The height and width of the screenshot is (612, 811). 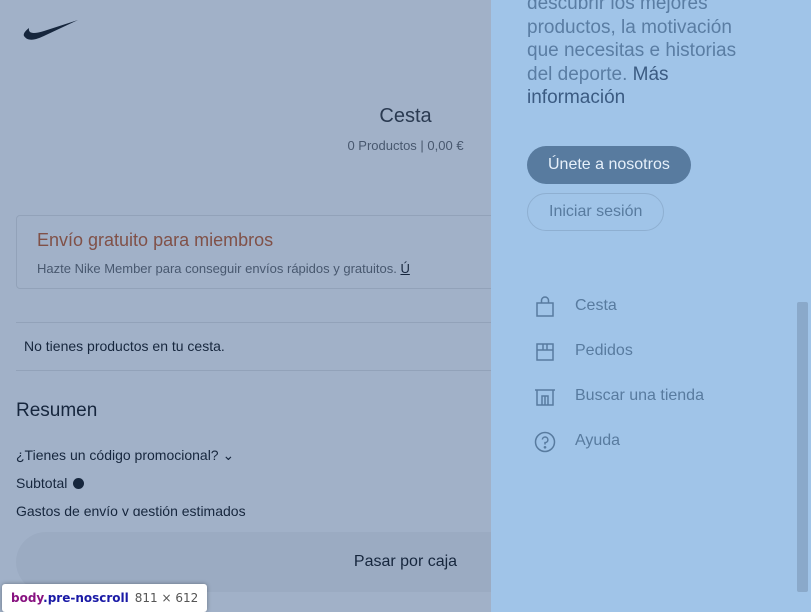 I want to click on join-button: Únete a nosotros, so click(x=609, y=165).